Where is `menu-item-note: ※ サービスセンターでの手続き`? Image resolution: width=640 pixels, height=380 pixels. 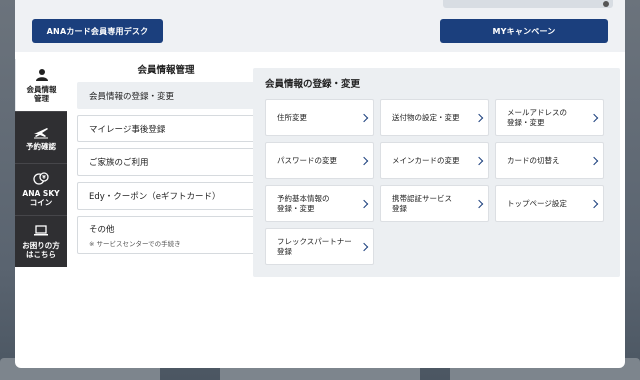 menu-item-note: ※ サービスセンターでの手続き is located at coordinates (135, 243).